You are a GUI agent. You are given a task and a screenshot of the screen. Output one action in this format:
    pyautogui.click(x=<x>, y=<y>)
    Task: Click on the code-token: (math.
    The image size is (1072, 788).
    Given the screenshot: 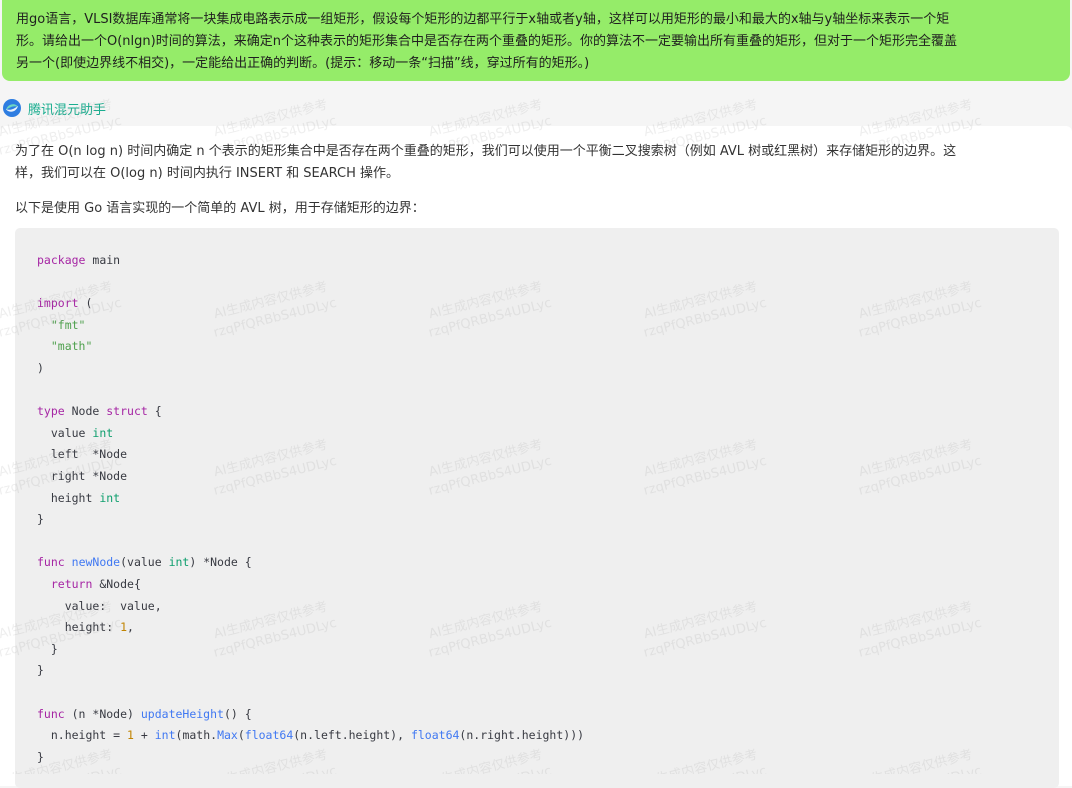 What is the action you would take?
    pyautogui.click(x=196, y=735)
    